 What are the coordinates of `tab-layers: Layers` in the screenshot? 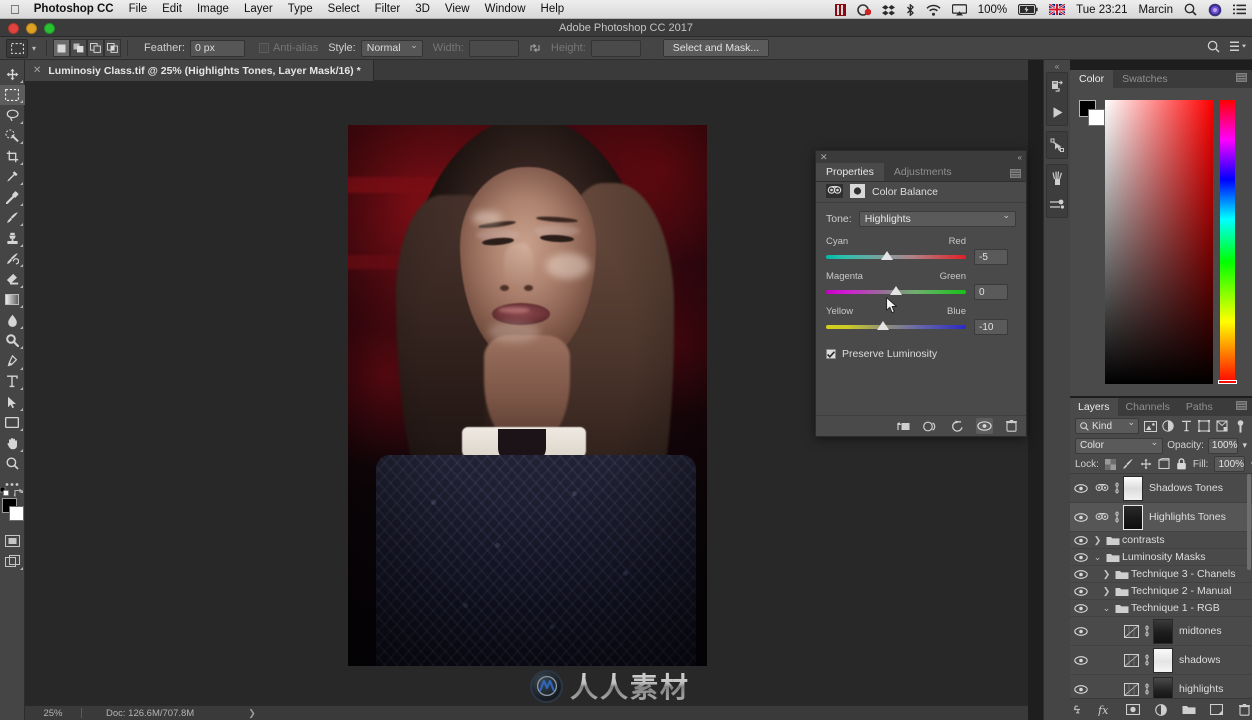 It's located at (1094, 407).